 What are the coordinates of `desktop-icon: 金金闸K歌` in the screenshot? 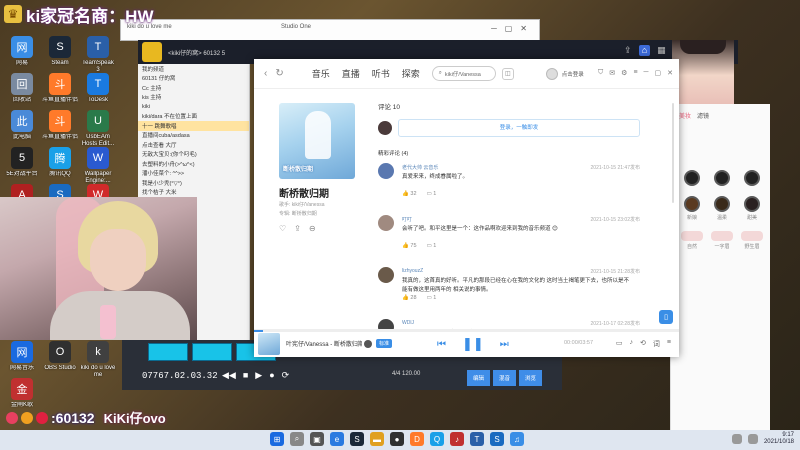 It's located at (22, 393).